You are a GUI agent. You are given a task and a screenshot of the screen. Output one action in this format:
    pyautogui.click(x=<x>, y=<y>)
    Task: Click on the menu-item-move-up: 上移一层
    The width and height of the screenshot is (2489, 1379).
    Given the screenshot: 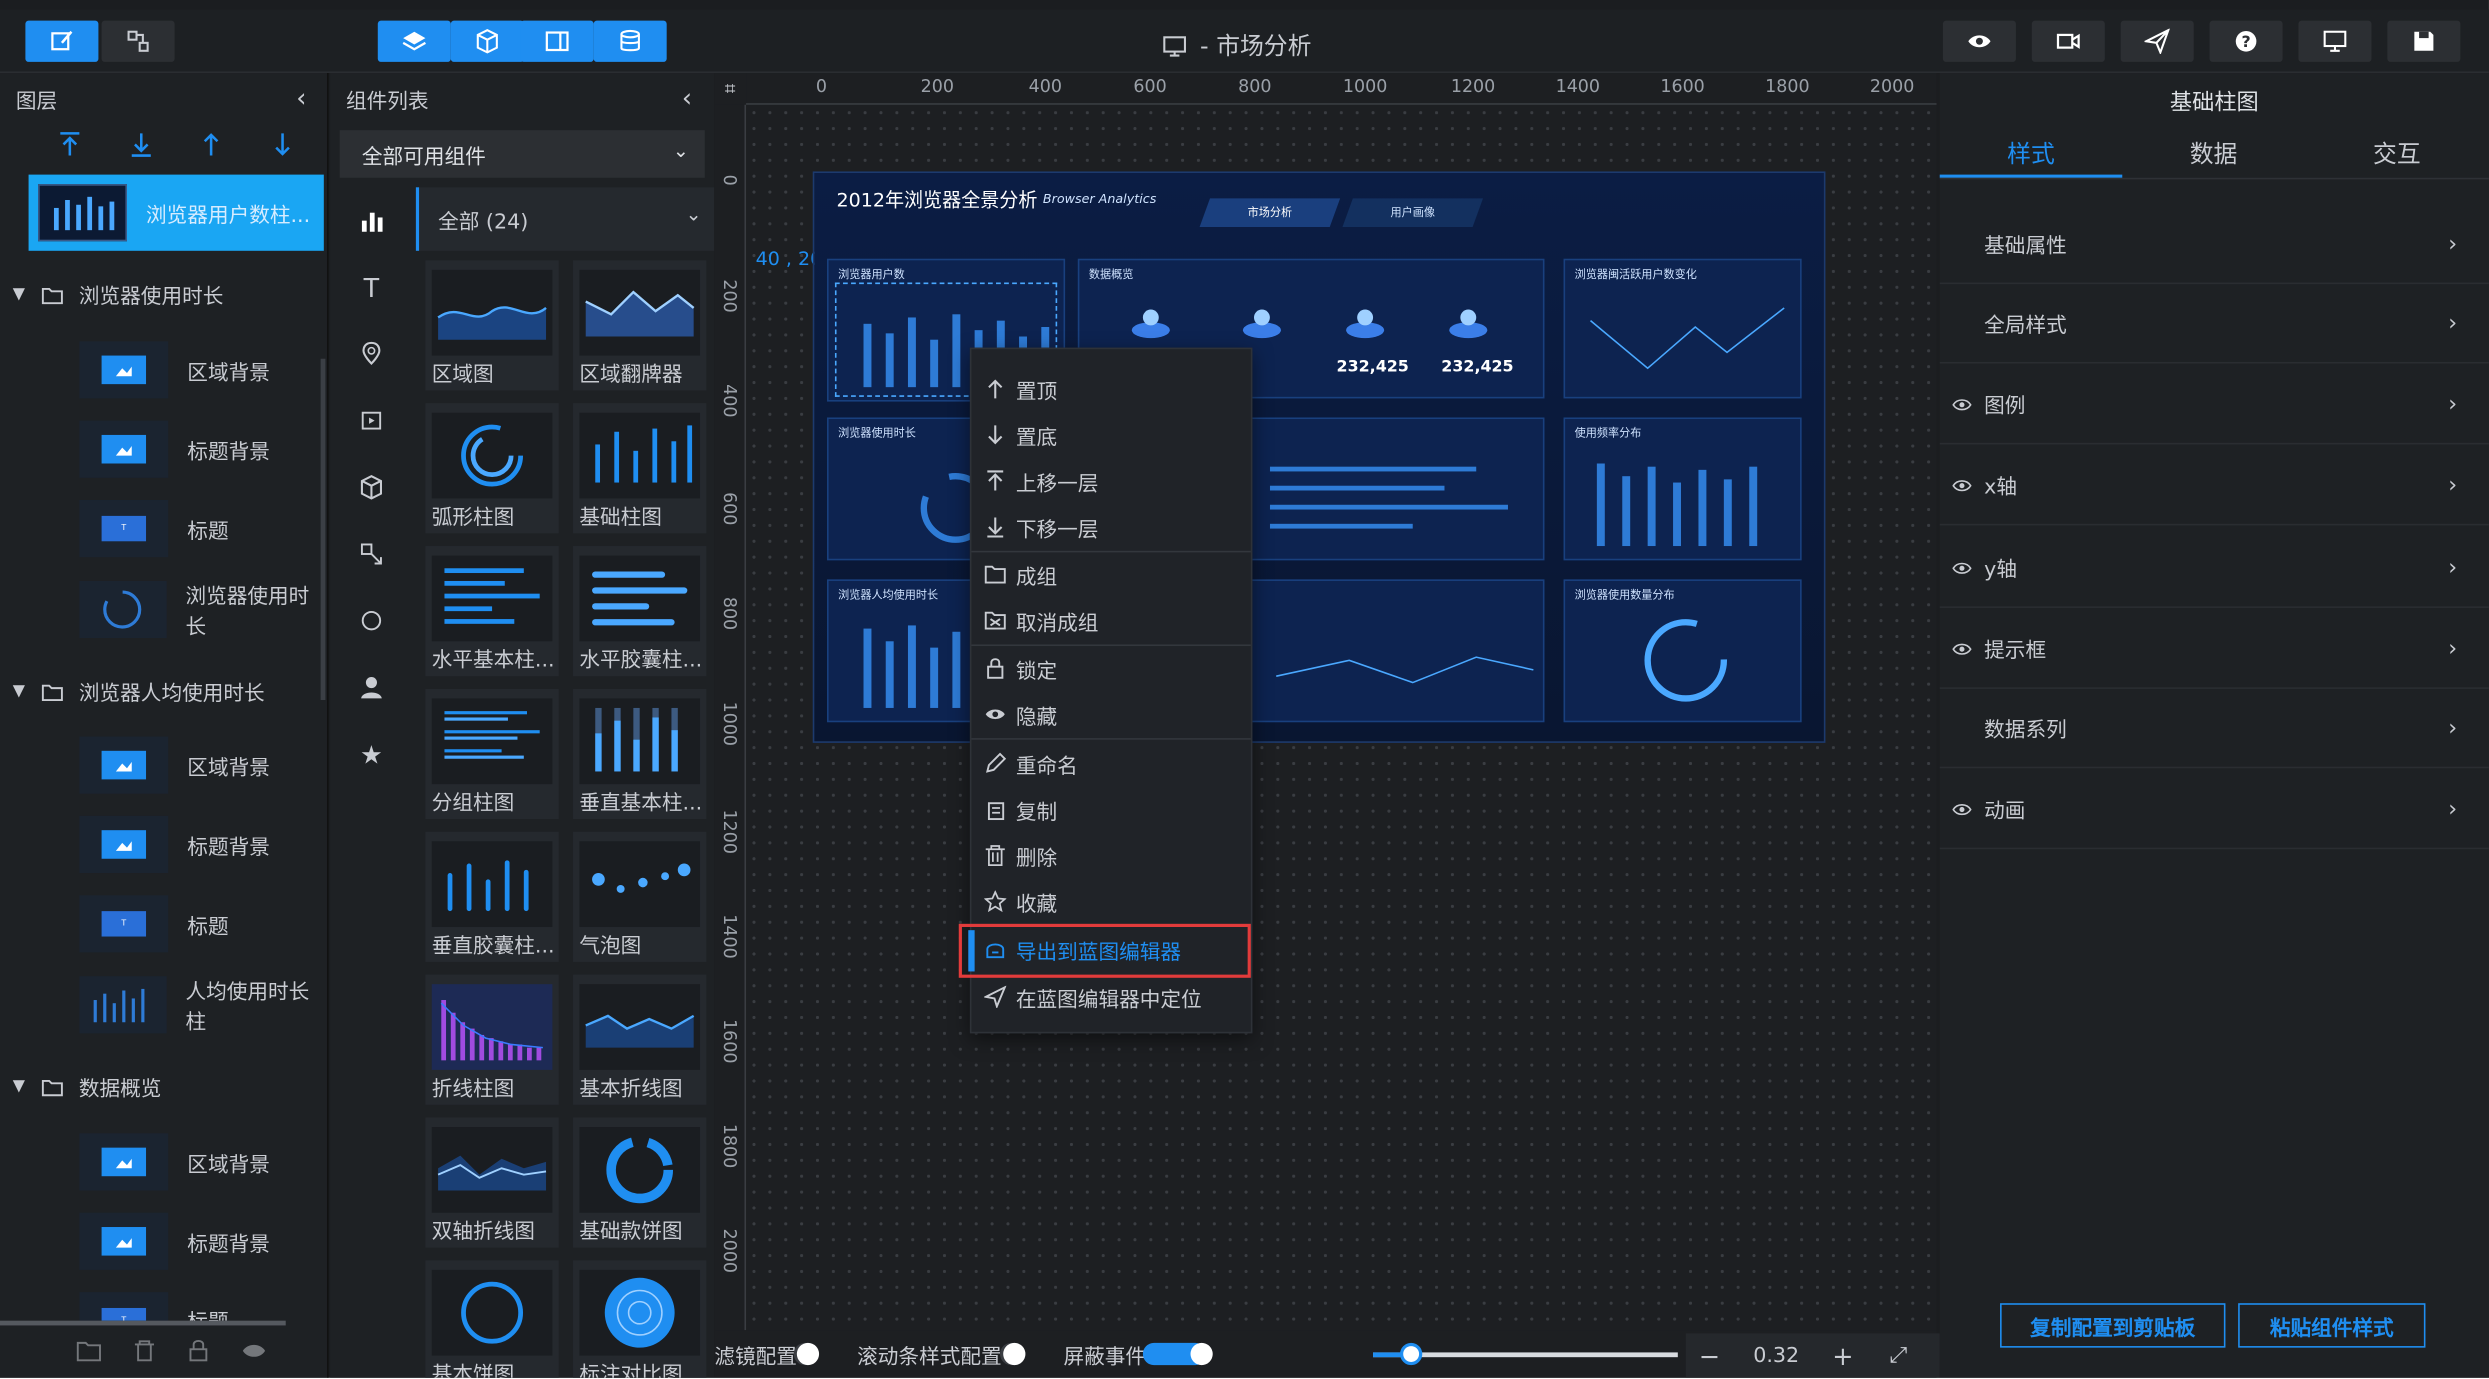 What is the action you would take?
    pyautogui.click(x=1041, y=481)
    